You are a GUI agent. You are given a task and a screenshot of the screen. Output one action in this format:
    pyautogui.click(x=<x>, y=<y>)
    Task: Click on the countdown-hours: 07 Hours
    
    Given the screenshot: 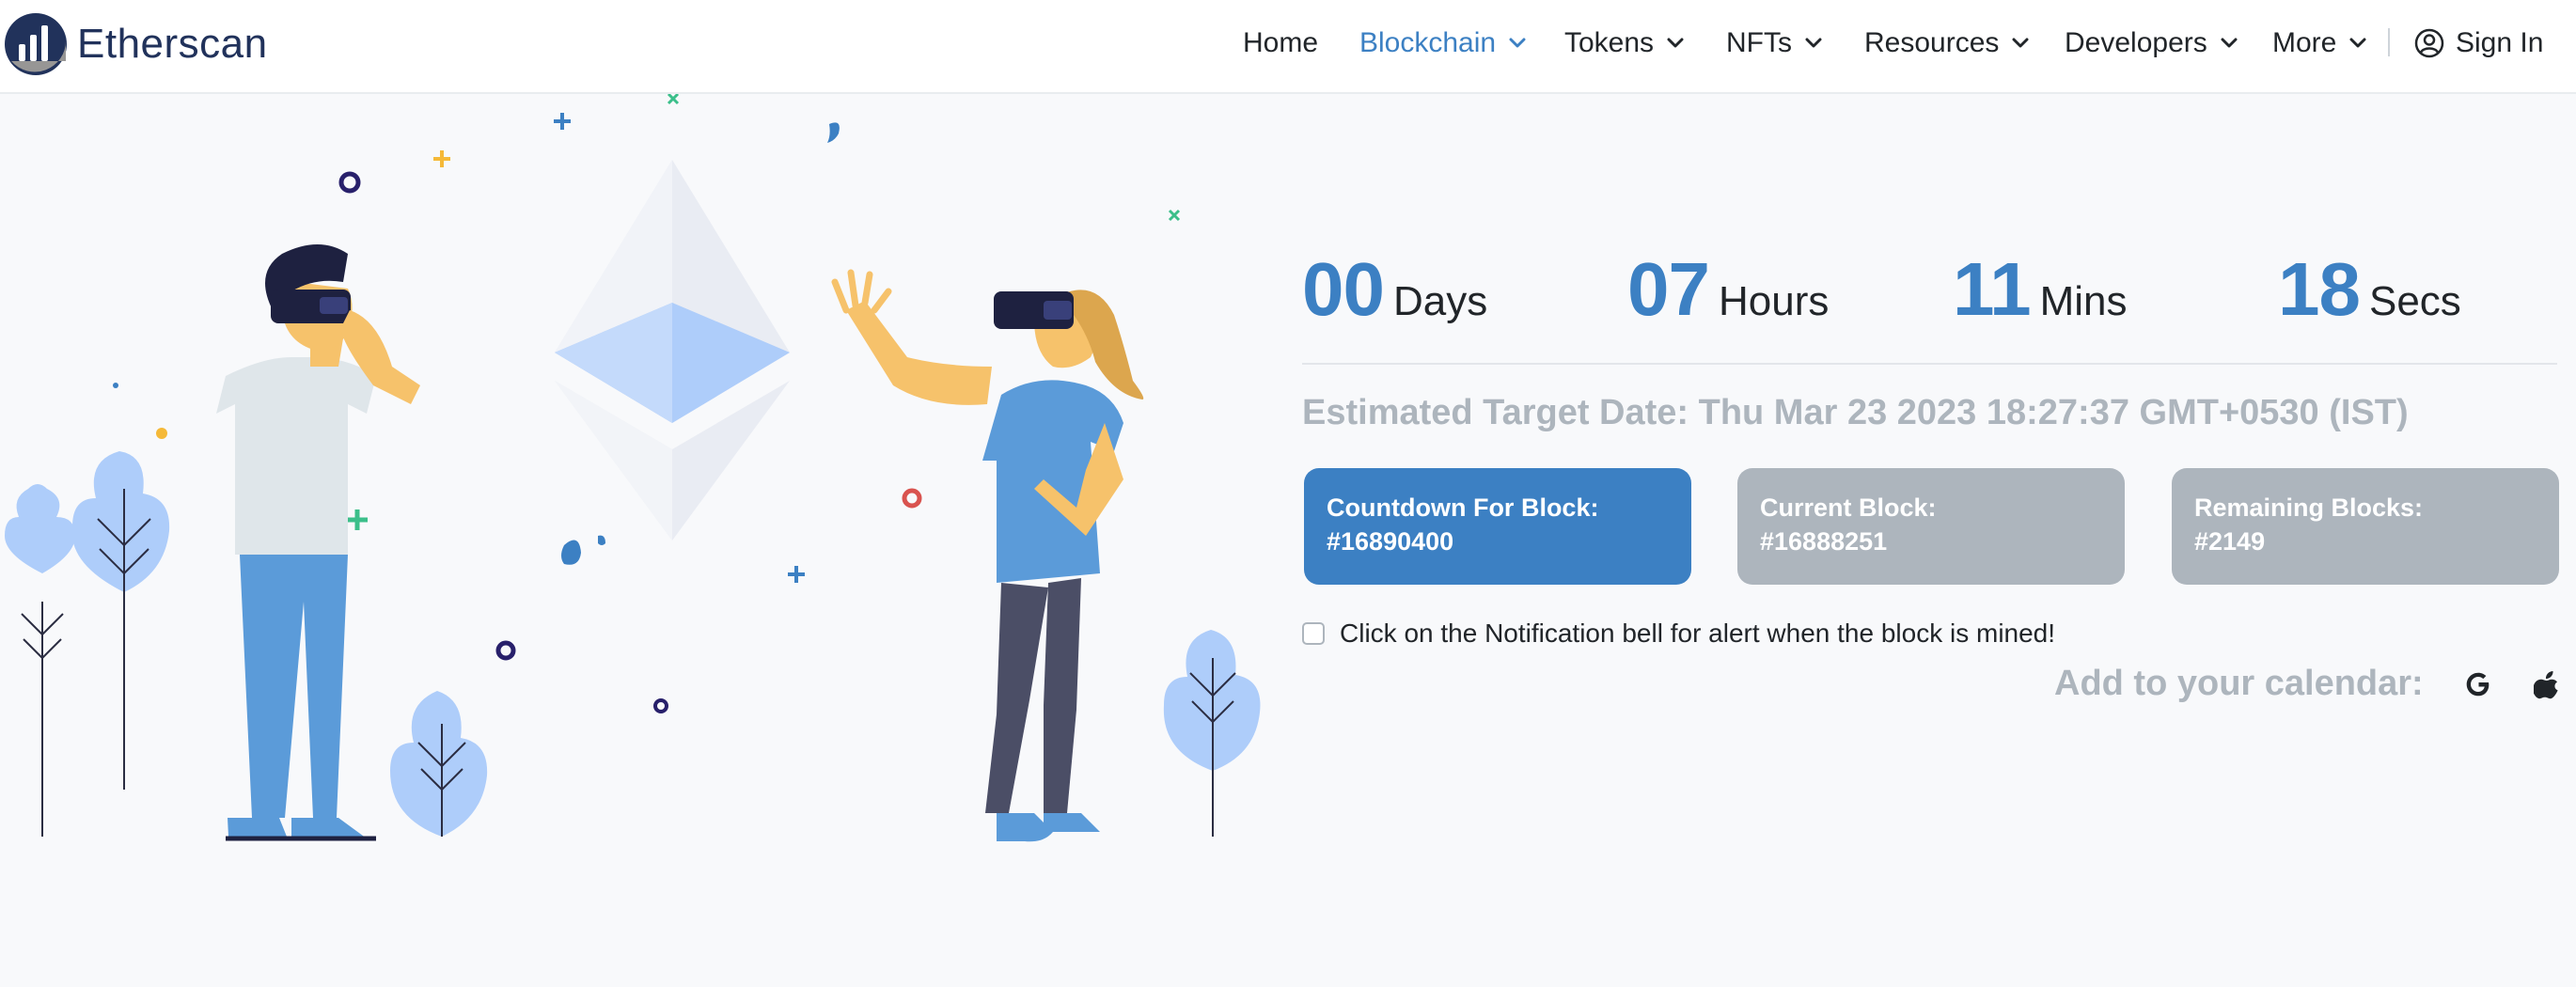 What is the action you would take?
    pyautogui.click(x=1728, y=289)
    